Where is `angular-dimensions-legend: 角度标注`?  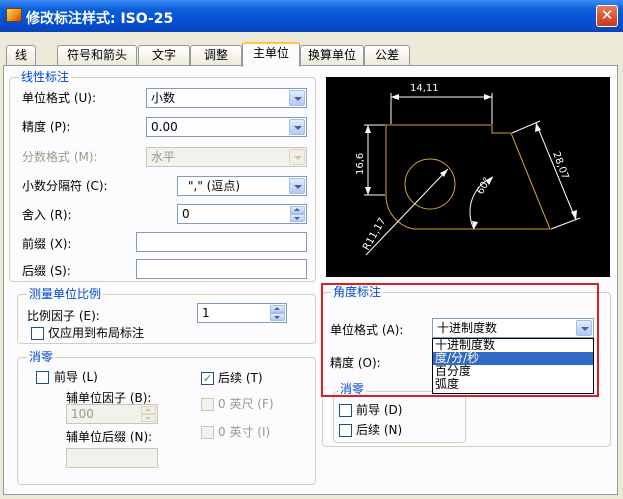
angular-dimensions-legend: 角度标注 is located at coordinates (357, 292).